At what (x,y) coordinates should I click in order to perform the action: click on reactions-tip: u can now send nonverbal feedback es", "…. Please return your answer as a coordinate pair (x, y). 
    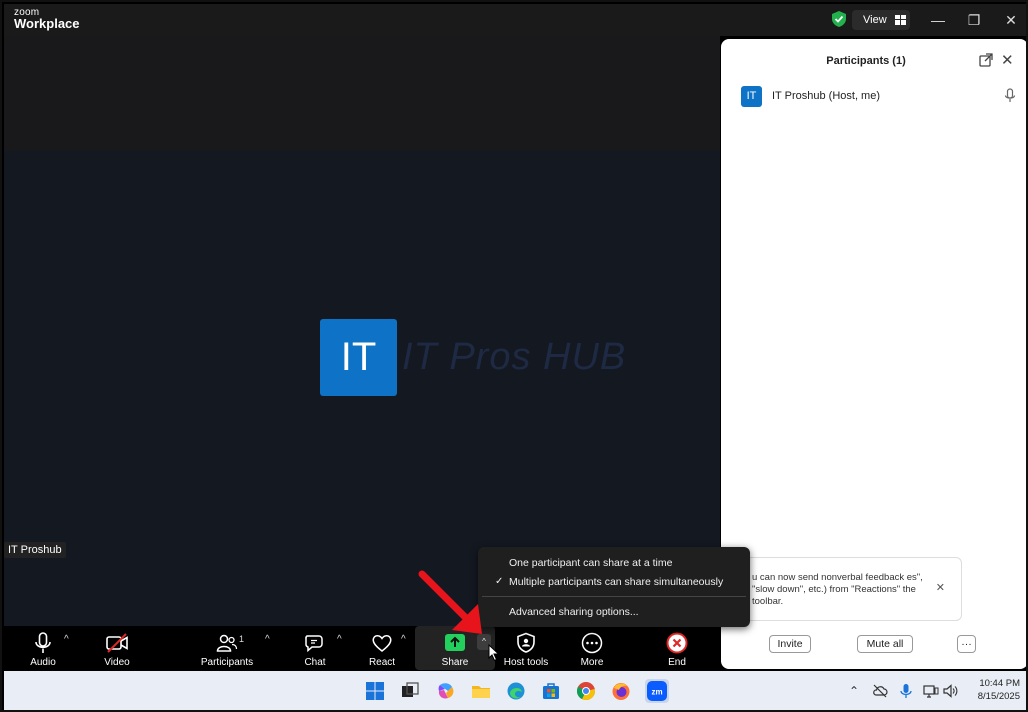
    Looking at the image, I should click on (853, 589).